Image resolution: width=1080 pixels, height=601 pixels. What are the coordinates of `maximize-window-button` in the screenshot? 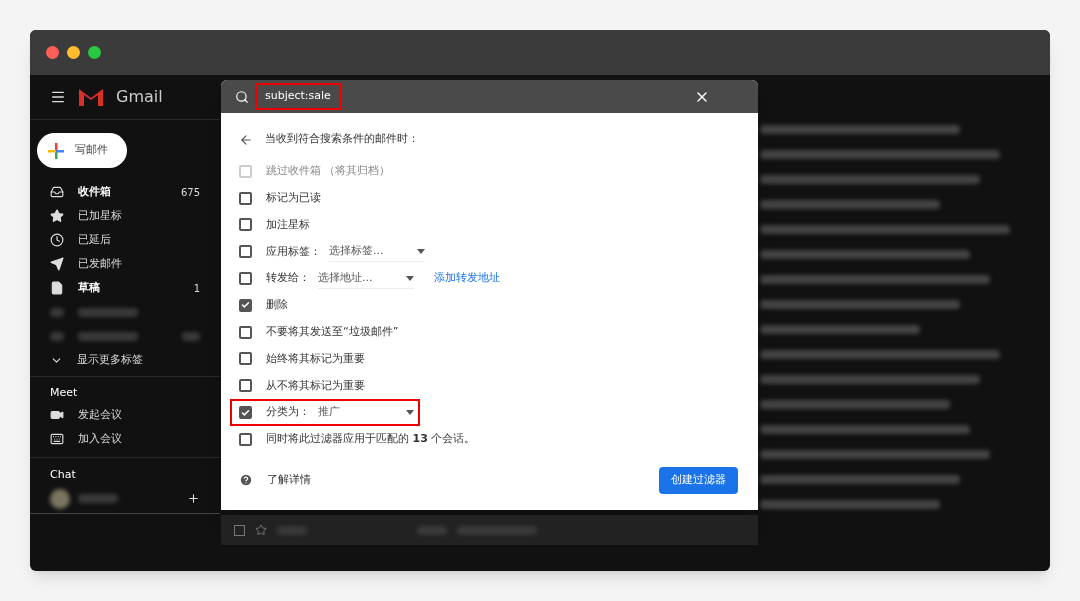 It's located at (94, 52).